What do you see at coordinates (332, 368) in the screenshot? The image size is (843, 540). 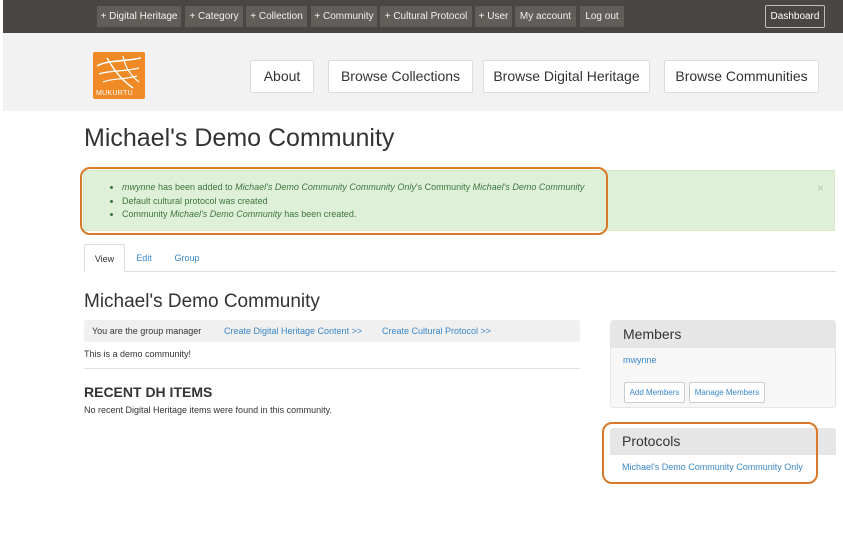 I see `divider` at bounding box center [332, 368].